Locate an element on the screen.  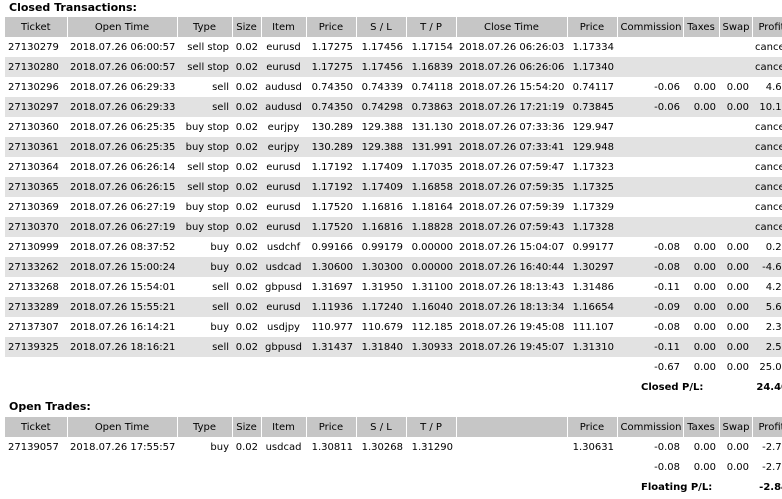
cell-tp: 0.74118 is located at coordinates (431, 87).